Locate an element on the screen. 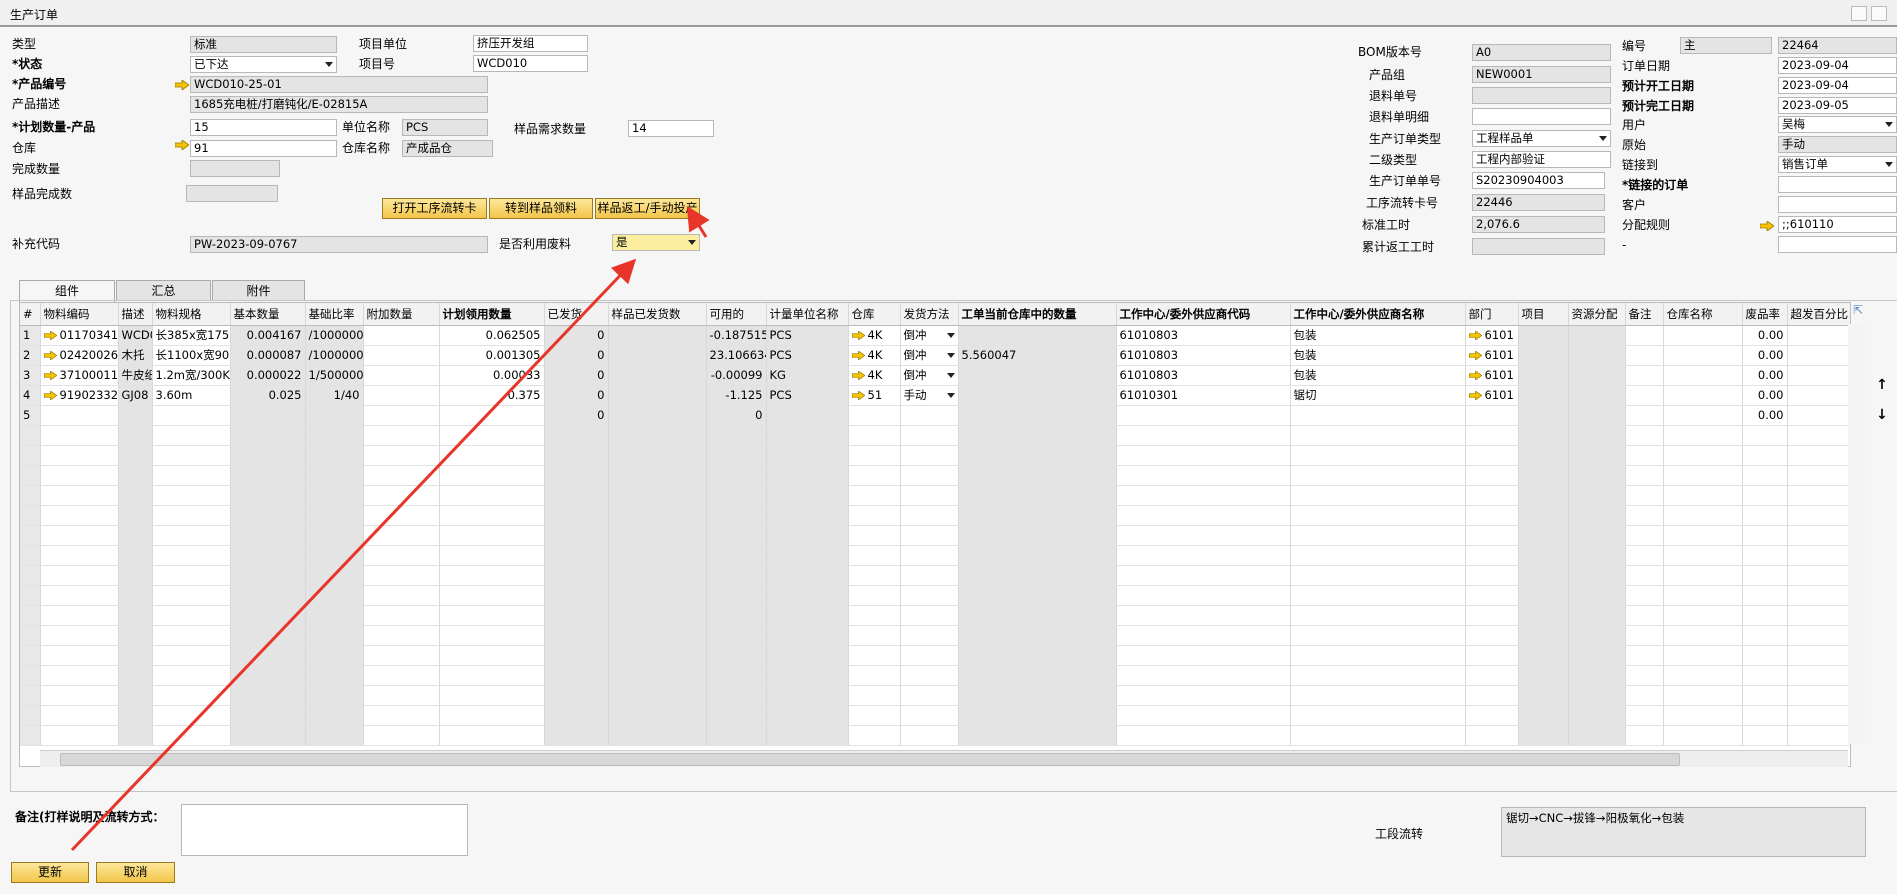 The height and width of the screenshot is (894, 1897). table-cell: 倒冲 is located at coordinates (929, 355).